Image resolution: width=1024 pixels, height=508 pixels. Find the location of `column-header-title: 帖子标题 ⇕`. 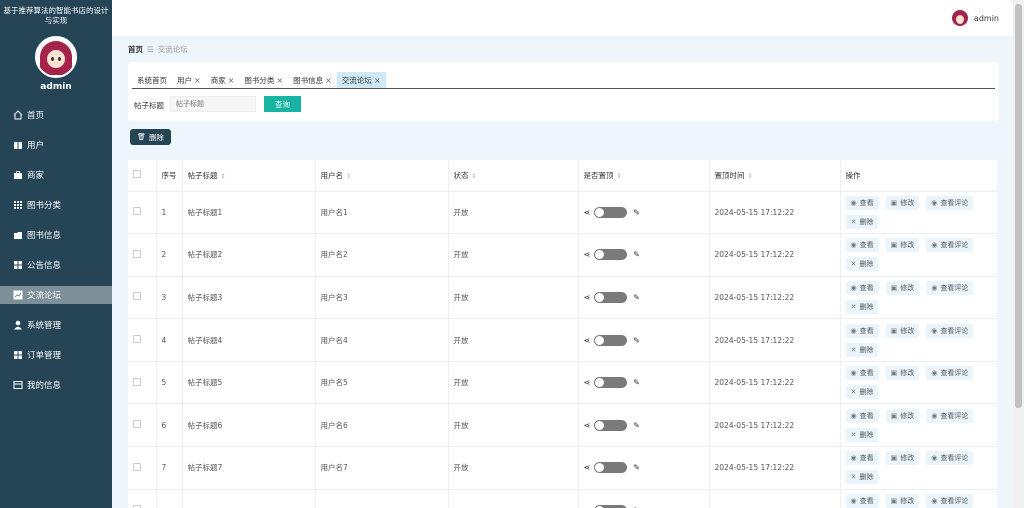

column-header-title: 帖子标题 ⇕ is located at coordinates (249, 176).